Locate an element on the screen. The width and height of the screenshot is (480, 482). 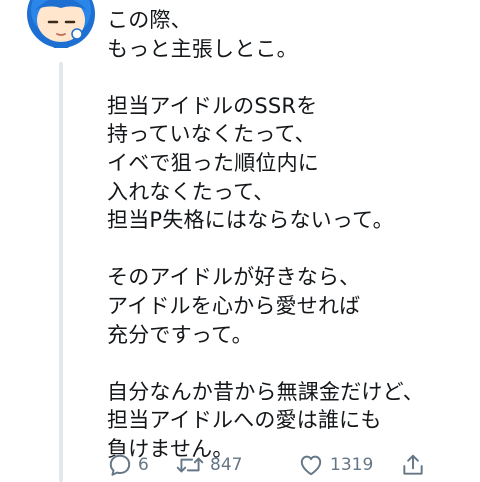
tweet-line: もっと主張しとこ。 is located at coordinates (202, 48).